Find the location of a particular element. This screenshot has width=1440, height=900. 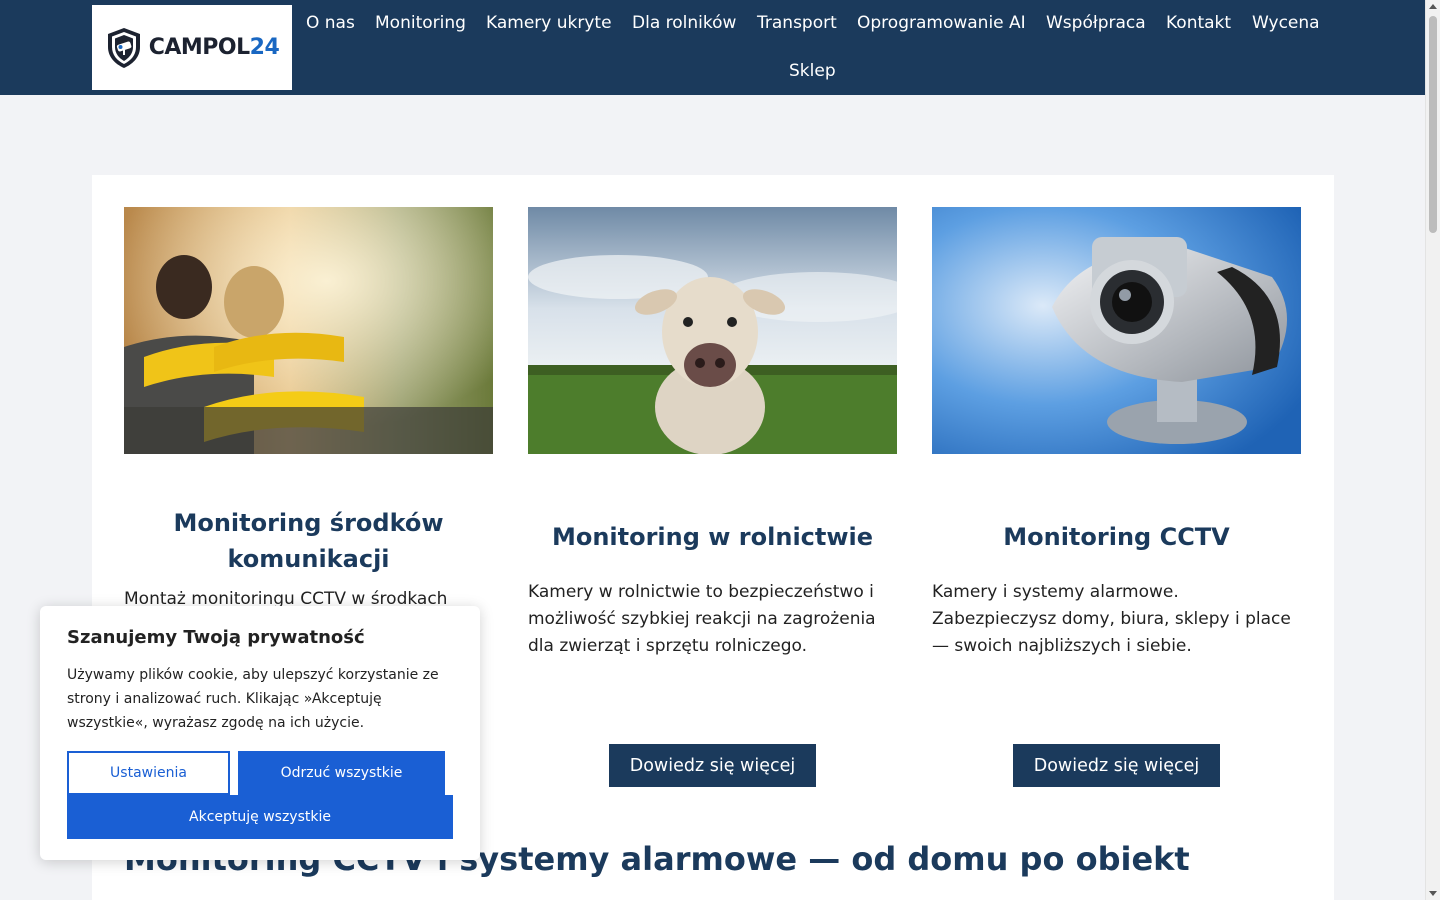

scroll-down-arrow-icon is located at coordinates (1433, 893).